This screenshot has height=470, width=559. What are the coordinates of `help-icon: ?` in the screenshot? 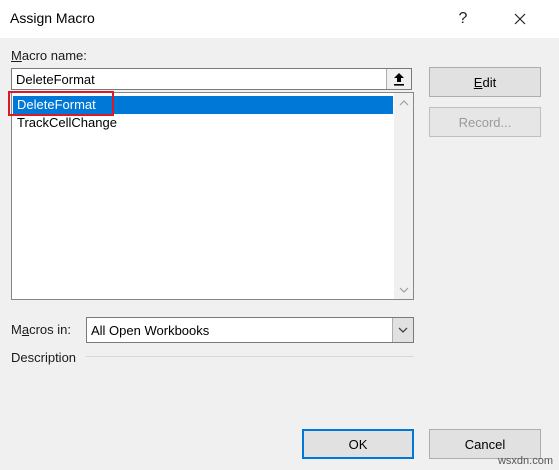 It's located at (463, 18).